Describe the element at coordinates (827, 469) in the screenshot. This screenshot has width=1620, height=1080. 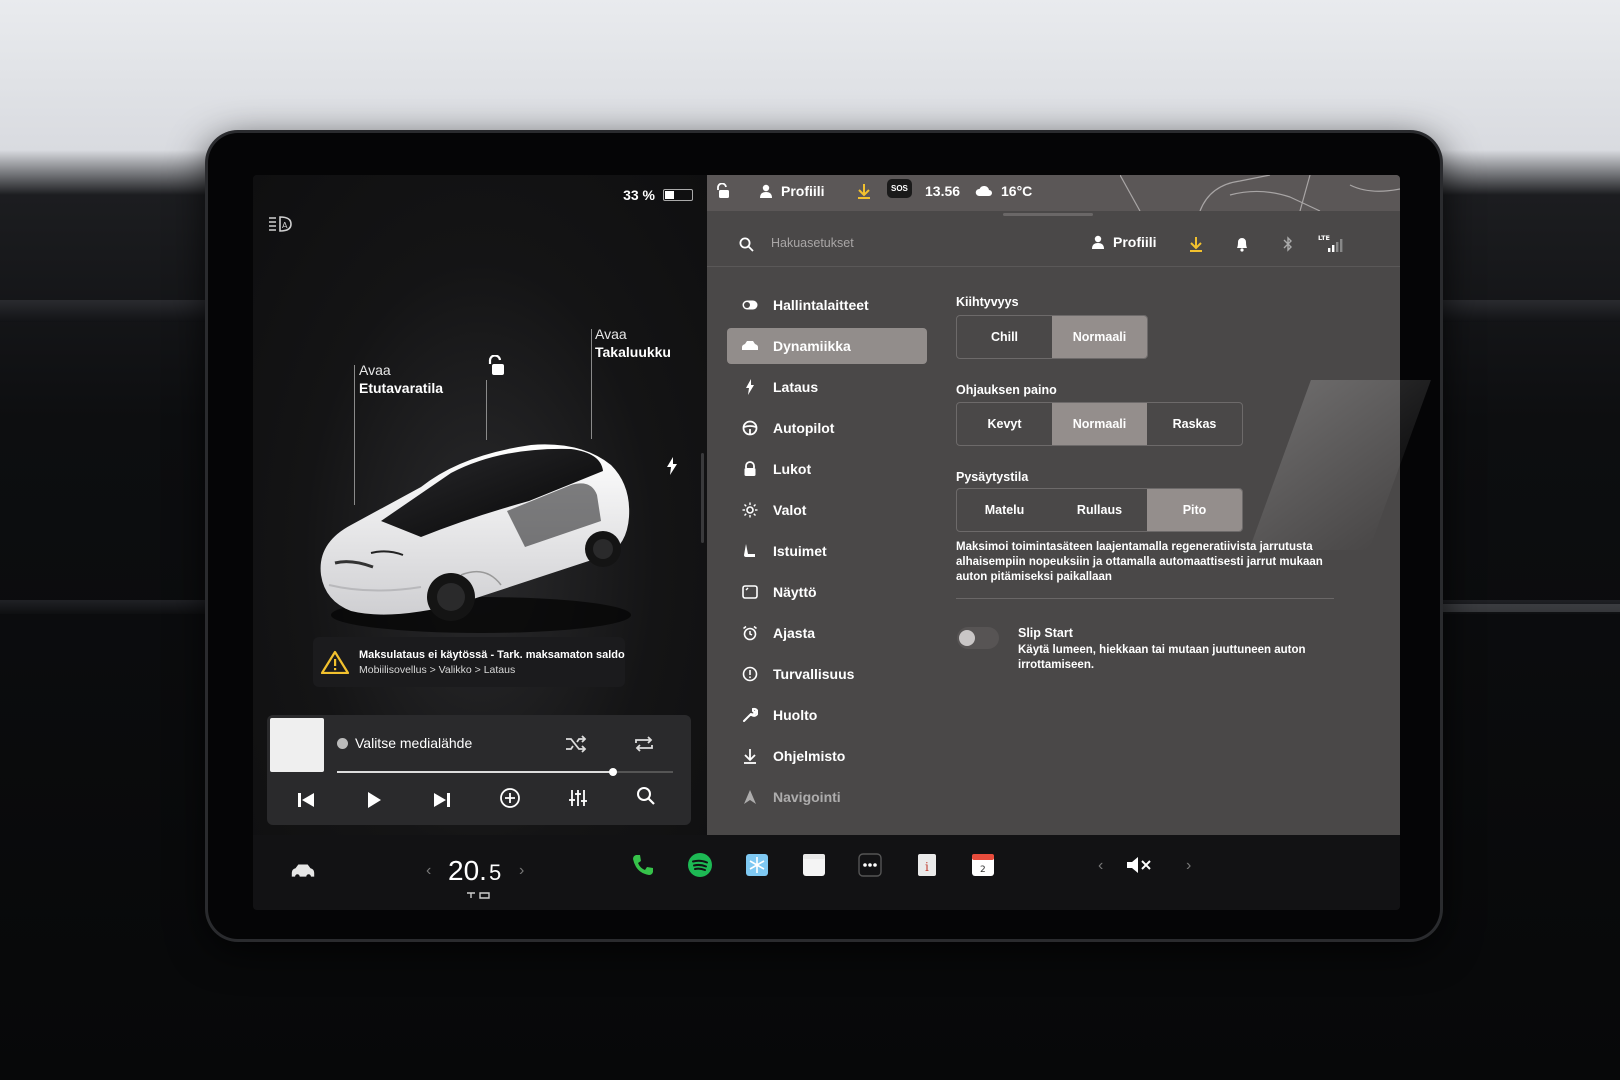
I see `settings-menu-item-lukot: Lukot` at that location.